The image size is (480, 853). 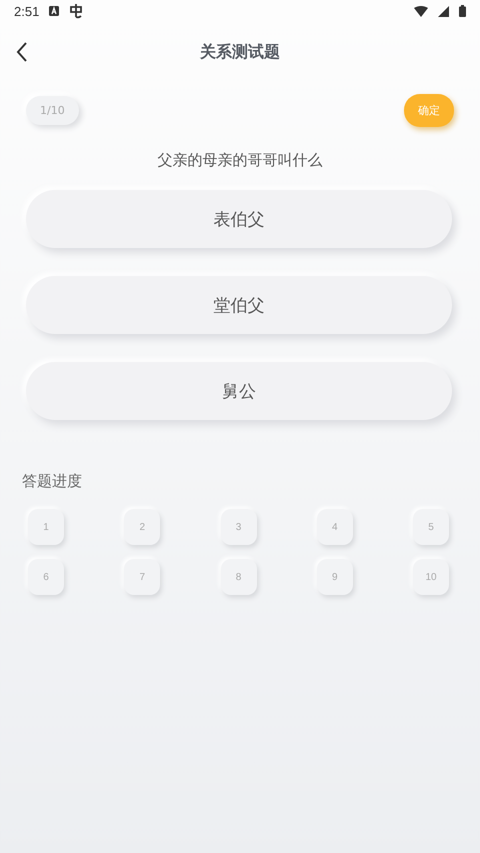 I want to click on answer-option: 堂伯父, so click(x=239, y=305).